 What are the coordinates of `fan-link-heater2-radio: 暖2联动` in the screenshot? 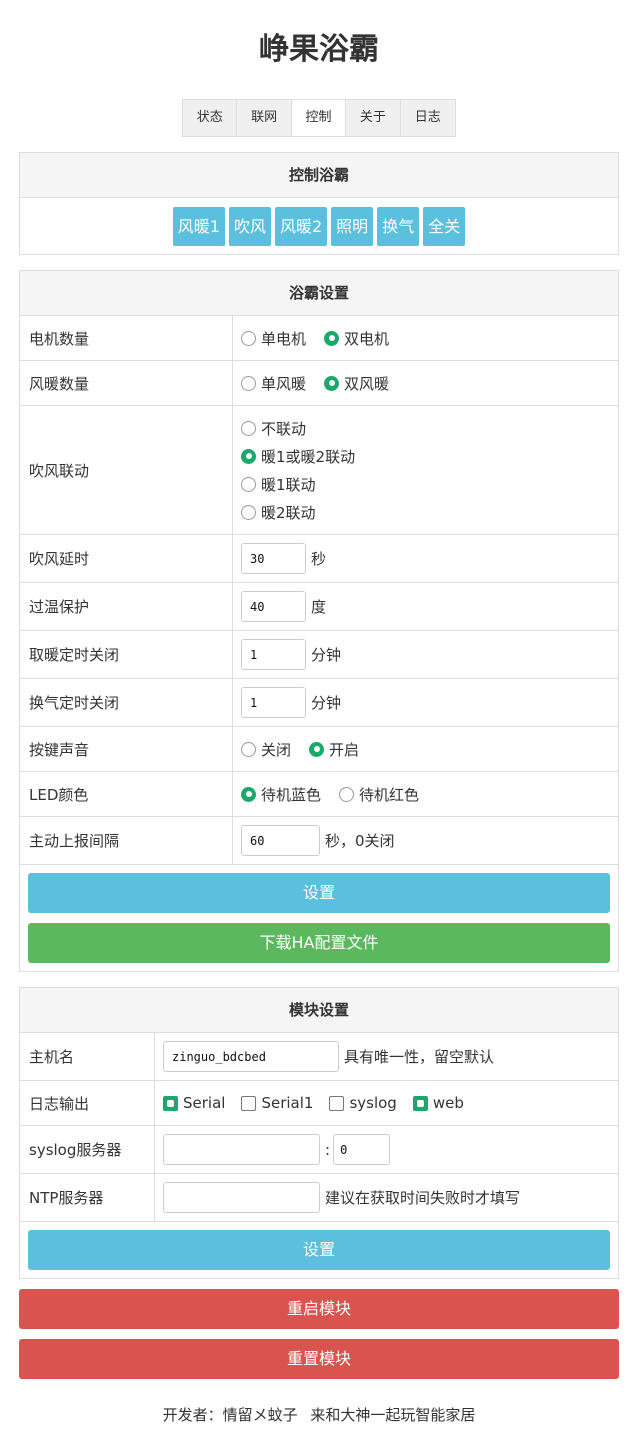 It's located at (278, 512).